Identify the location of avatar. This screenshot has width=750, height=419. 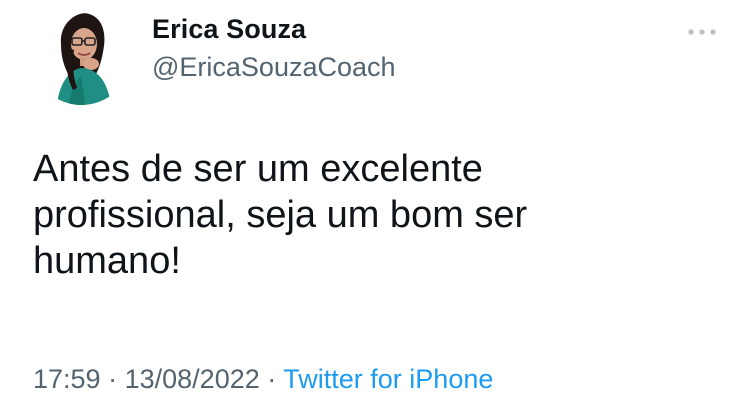
(81, 54).